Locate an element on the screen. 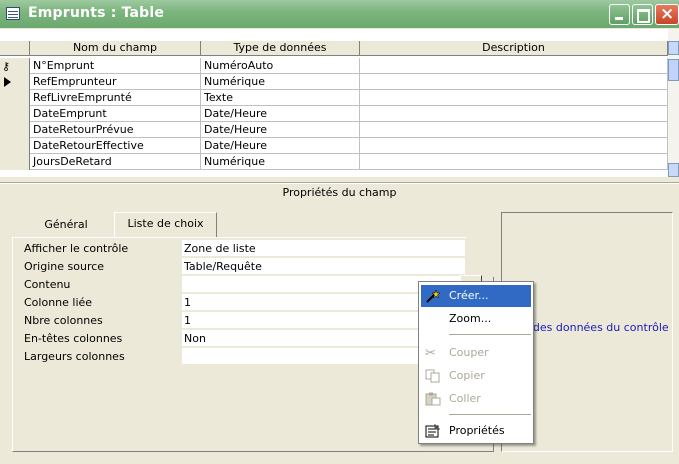  property-label: Origine source is located at coordinates (64, 266).